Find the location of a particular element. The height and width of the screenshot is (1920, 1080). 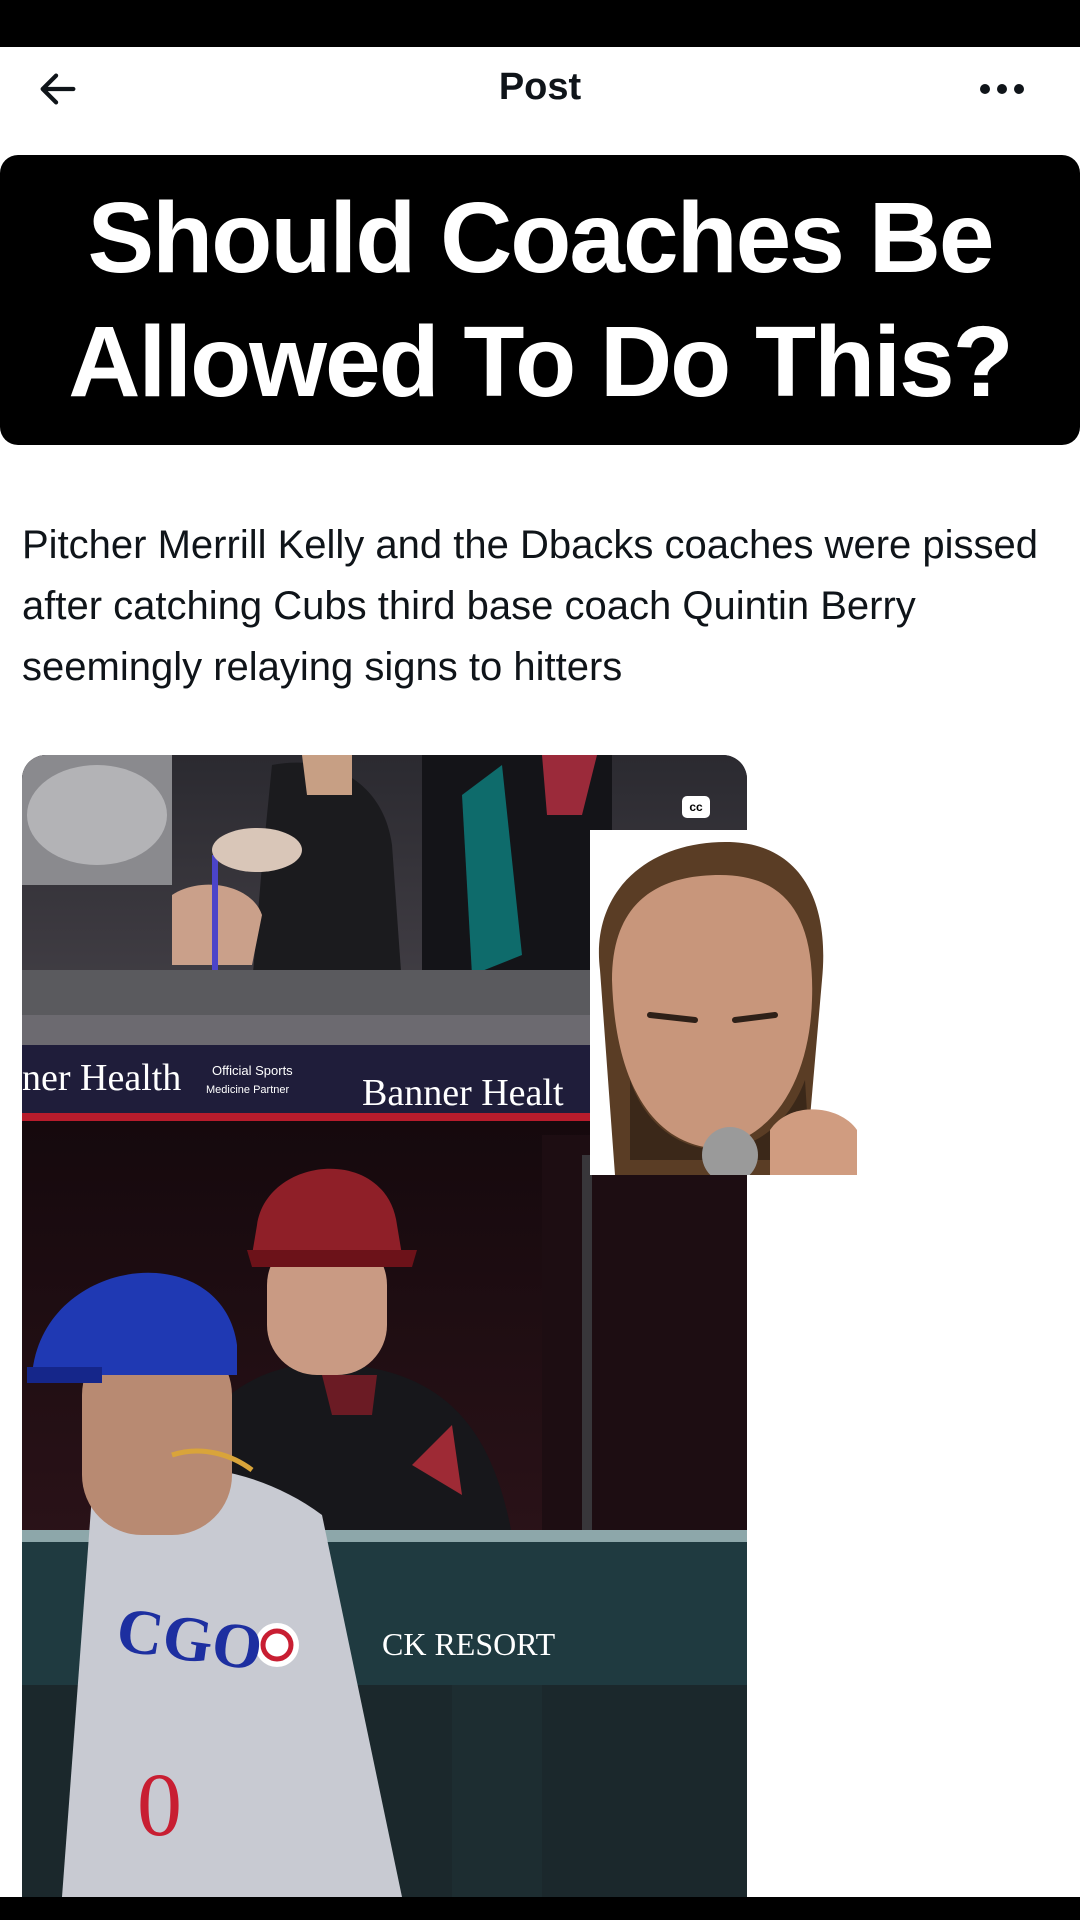

back-button is located at coordinates (58, 89).